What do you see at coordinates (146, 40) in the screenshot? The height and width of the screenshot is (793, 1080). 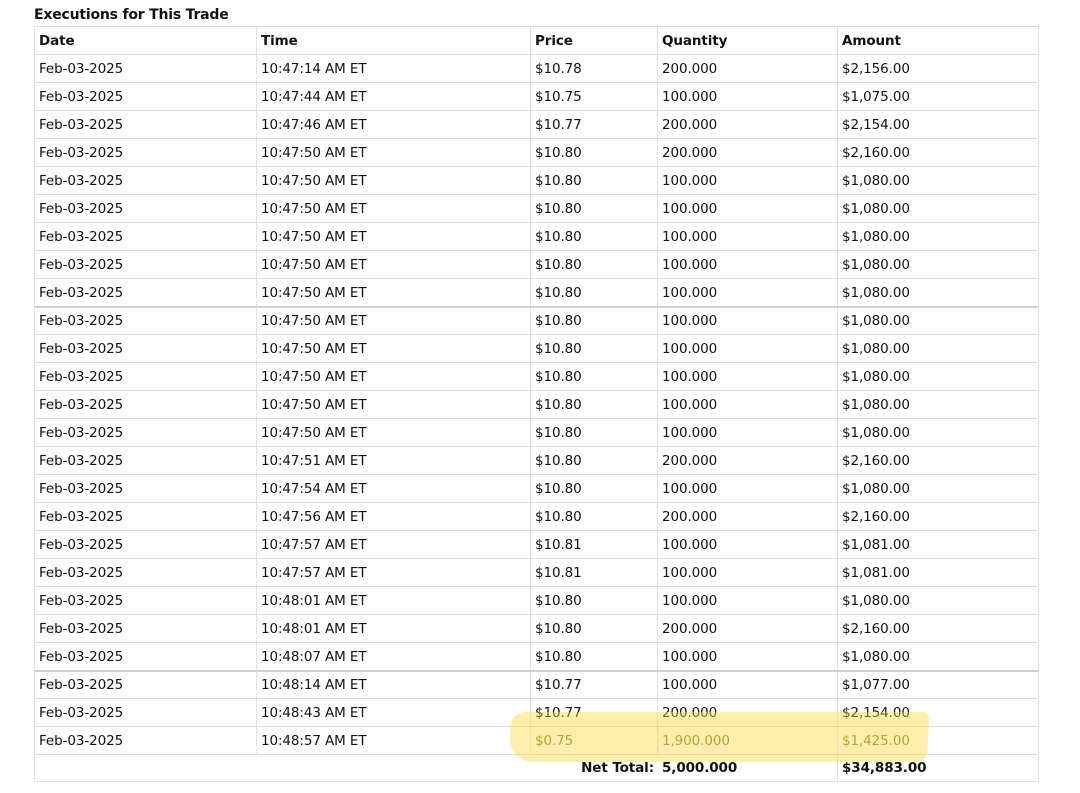 I see `column-header-date: Date` at bounding box center [146, 40].